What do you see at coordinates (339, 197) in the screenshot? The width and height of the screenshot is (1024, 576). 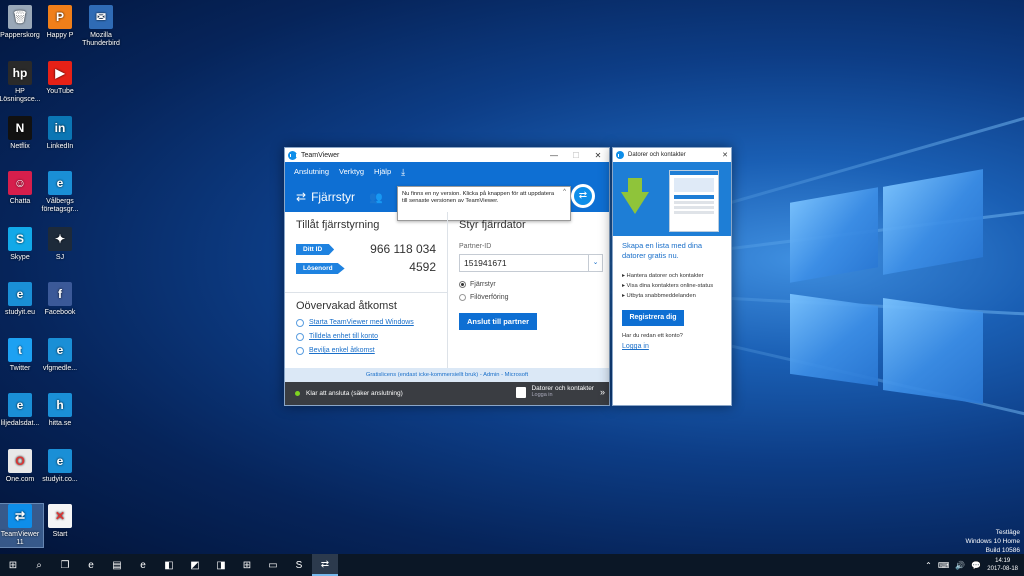 I see `tab-fjarrstyr: ⇄ Fjärrstyr 👥` at bounding box center [339, 197].